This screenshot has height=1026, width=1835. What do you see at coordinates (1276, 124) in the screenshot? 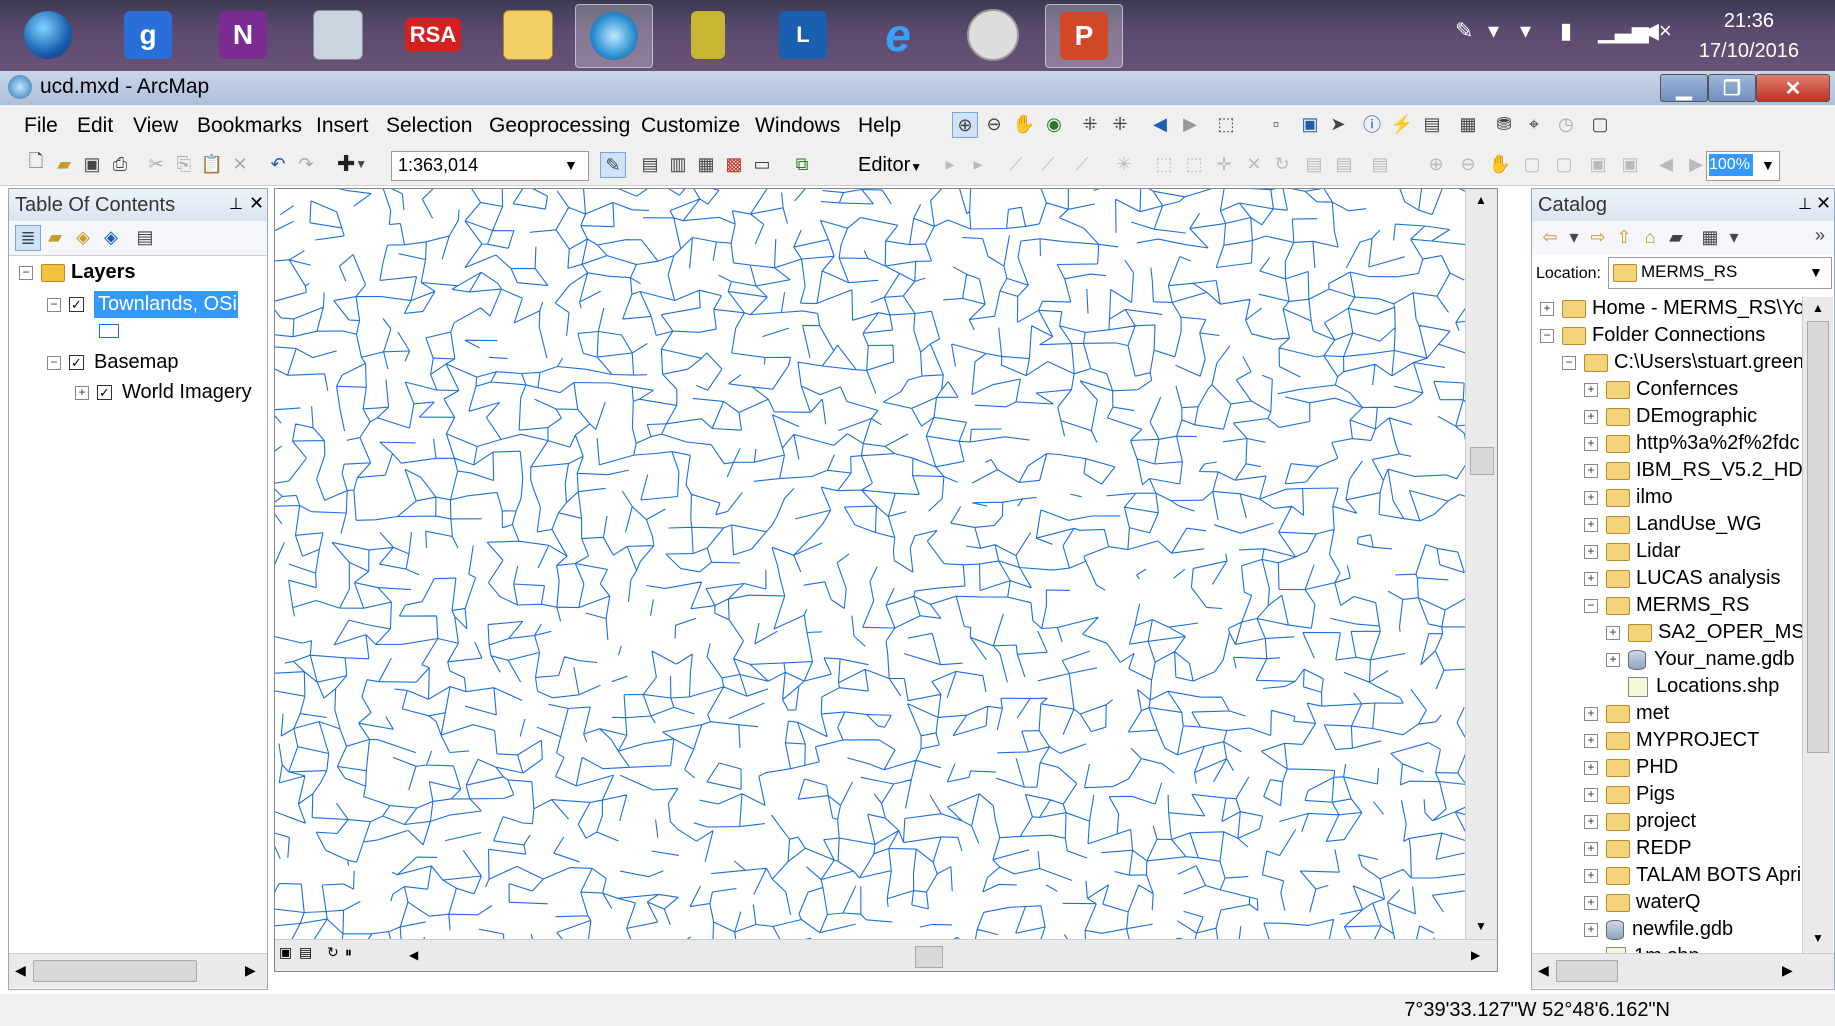
I see `clear-selection-icon: ▫` at bounding box center [1276, 124].